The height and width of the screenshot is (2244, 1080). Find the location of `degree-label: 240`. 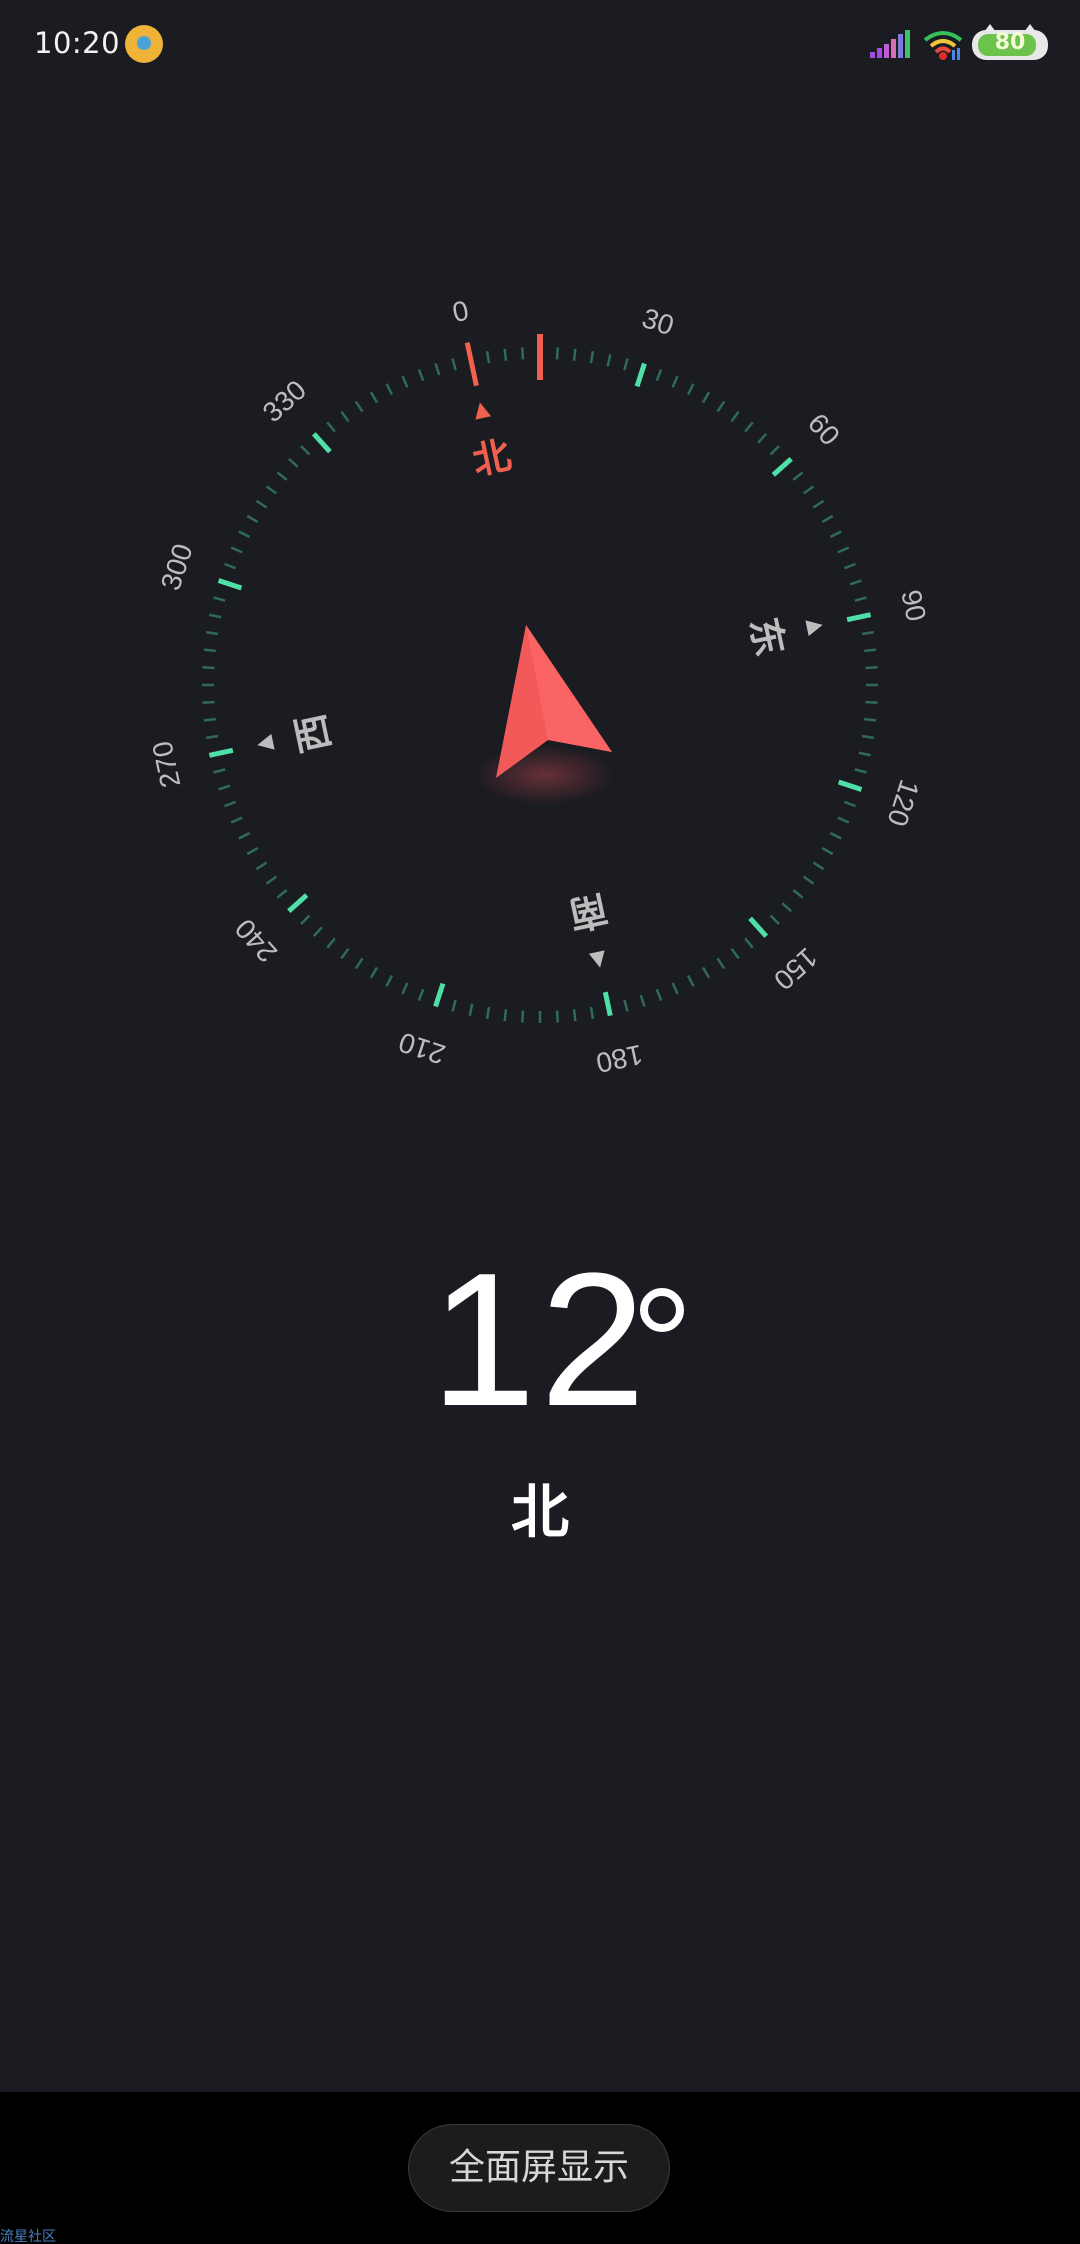

degree-label: 240 is located at coordinates (256, 940).